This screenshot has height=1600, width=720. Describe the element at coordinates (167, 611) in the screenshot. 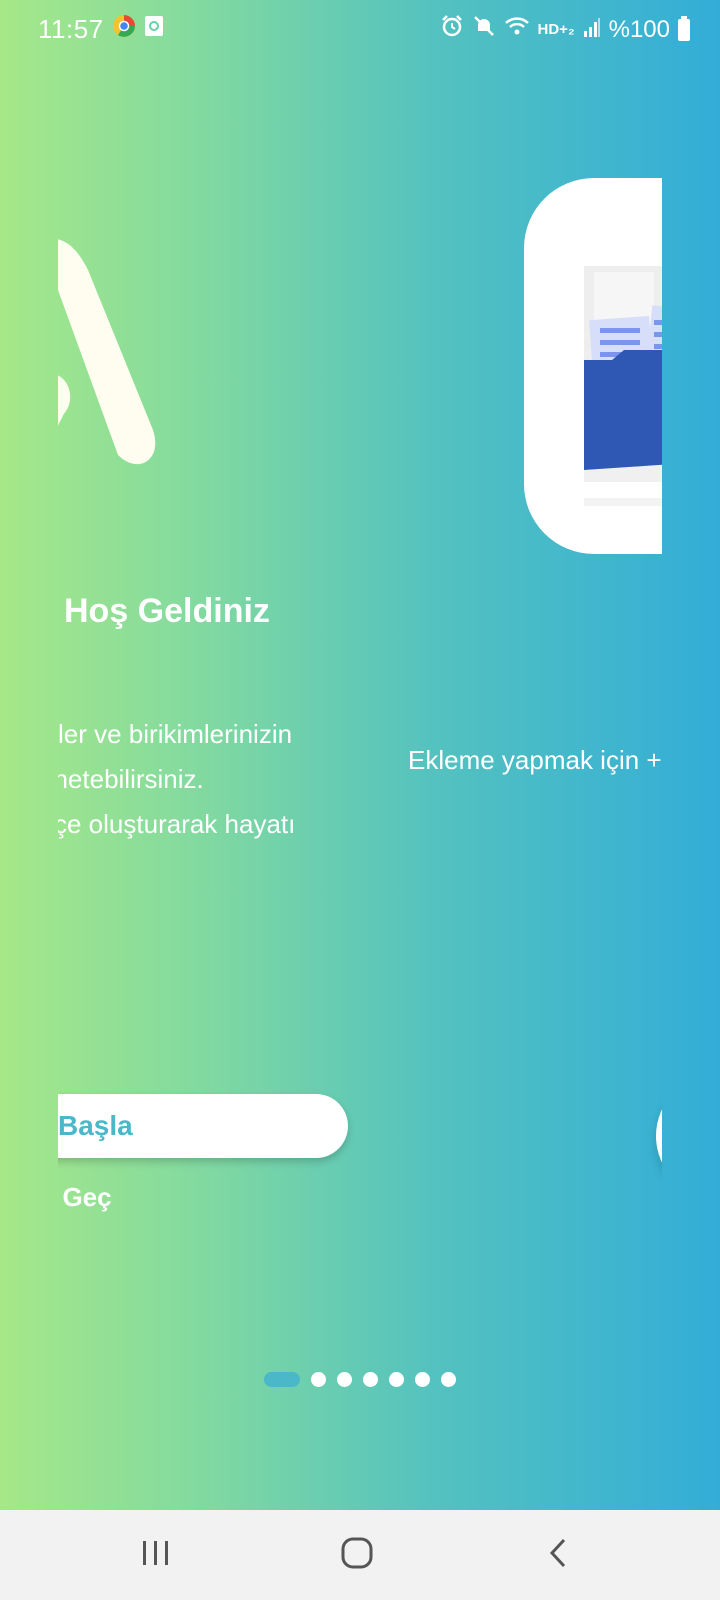

I see `slide-title: Hoş Geldiniz` at that location.